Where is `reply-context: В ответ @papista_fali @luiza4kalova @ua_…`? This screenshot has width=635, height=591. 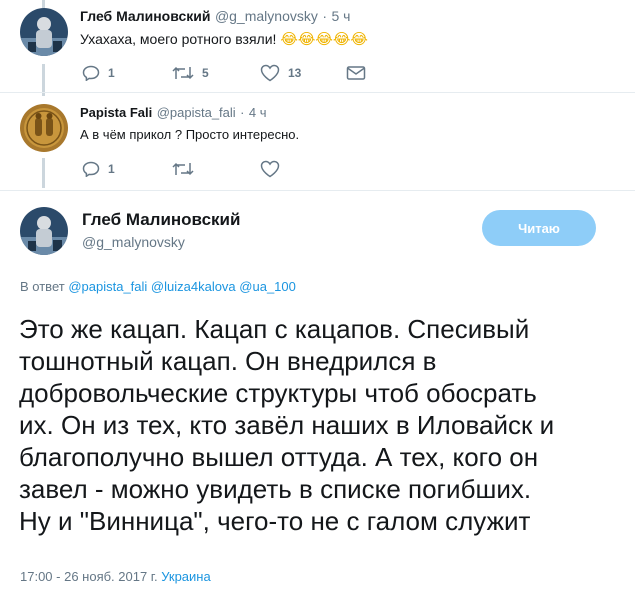 reply-context: В ответ @papista_fali @luiza4kalova @ua_… is located at coordinates (158, 286).